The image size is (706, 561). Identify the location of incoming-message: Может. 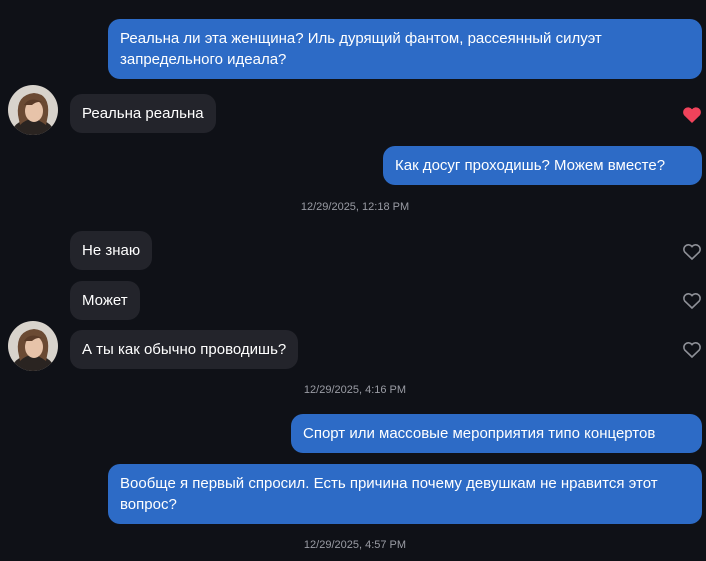
(105, 300).